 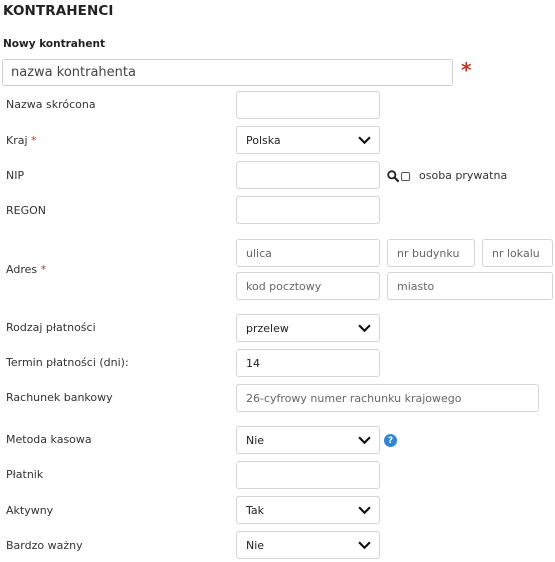 I want to click on postal-code-input, so click(x=308, y=286).